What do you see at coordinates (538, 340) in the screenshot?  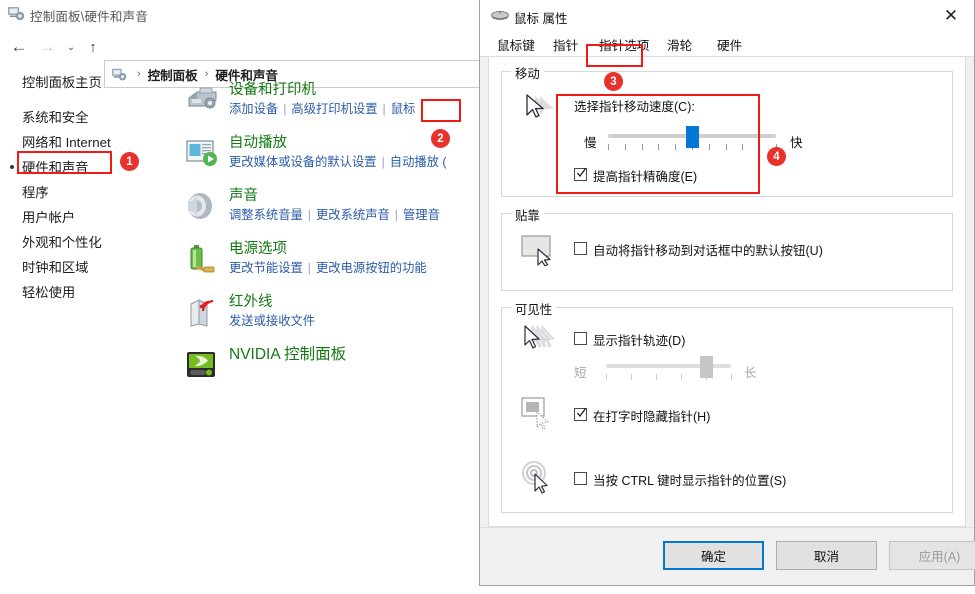 I see `pointer-trails-icon` at bounding box center [538, 340].